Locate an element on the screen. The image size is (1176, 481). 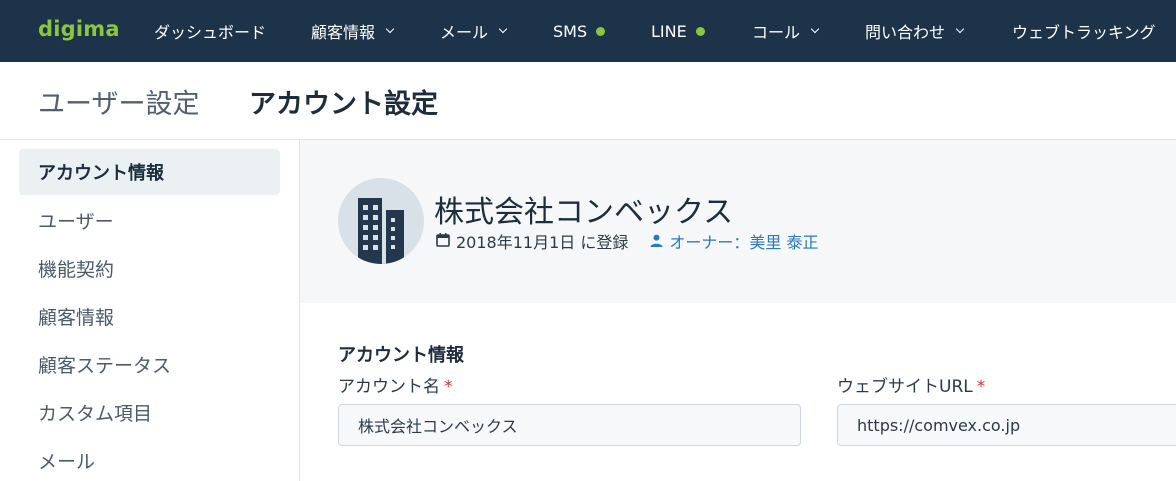
nav-item-label: LINE is located at coordinates (669, 31).